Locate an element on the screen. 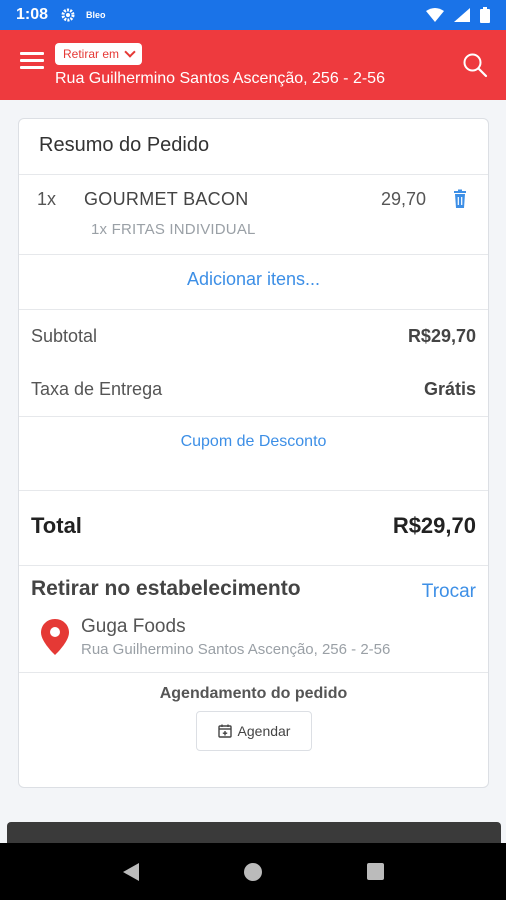 The width and height of the screenshot is (506, 900). app-badge: Bleo is located at coordinates (96, 15).